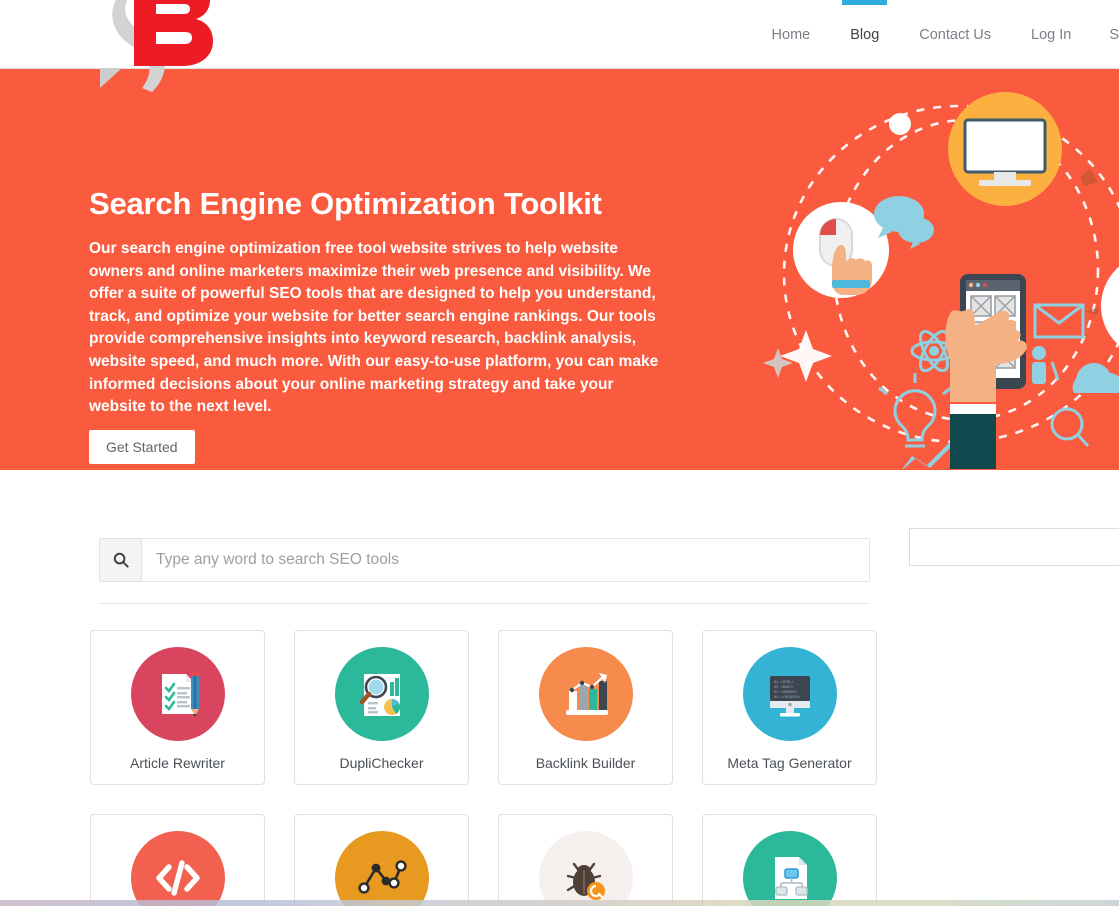  I want to click on site-logo, so click(152, 48).